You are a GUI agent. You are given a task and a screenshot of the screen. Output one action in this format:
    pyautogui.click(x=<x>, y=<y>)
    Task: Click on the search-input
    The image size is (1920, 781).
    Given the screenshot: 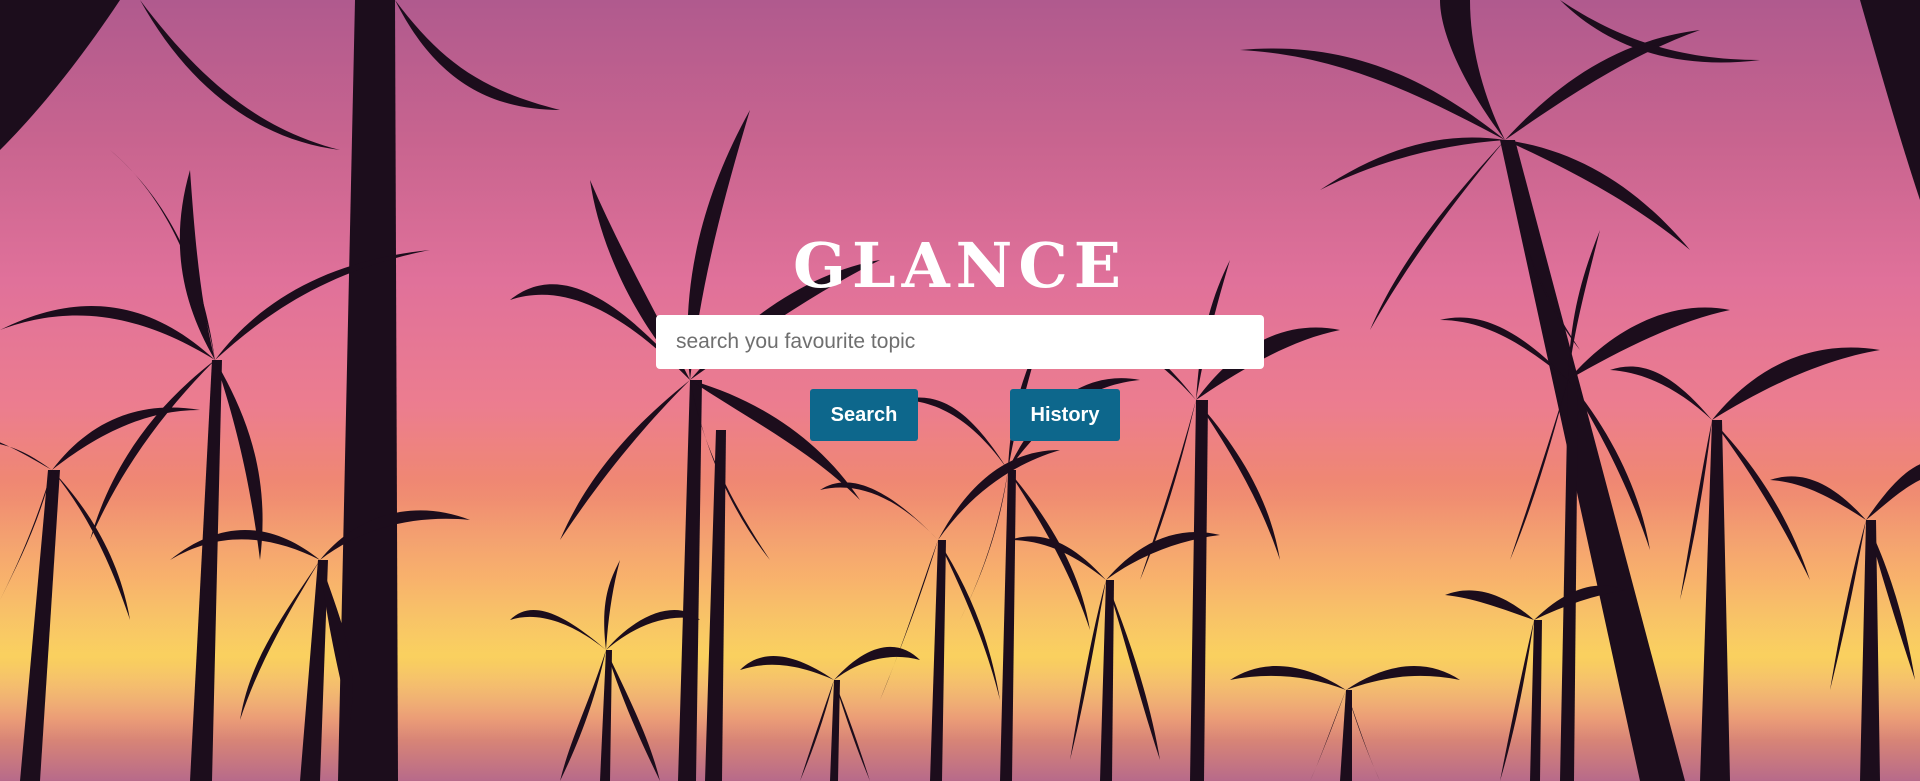 What is the action you would take?
    pyautogui.click(x=960, y=342)
    